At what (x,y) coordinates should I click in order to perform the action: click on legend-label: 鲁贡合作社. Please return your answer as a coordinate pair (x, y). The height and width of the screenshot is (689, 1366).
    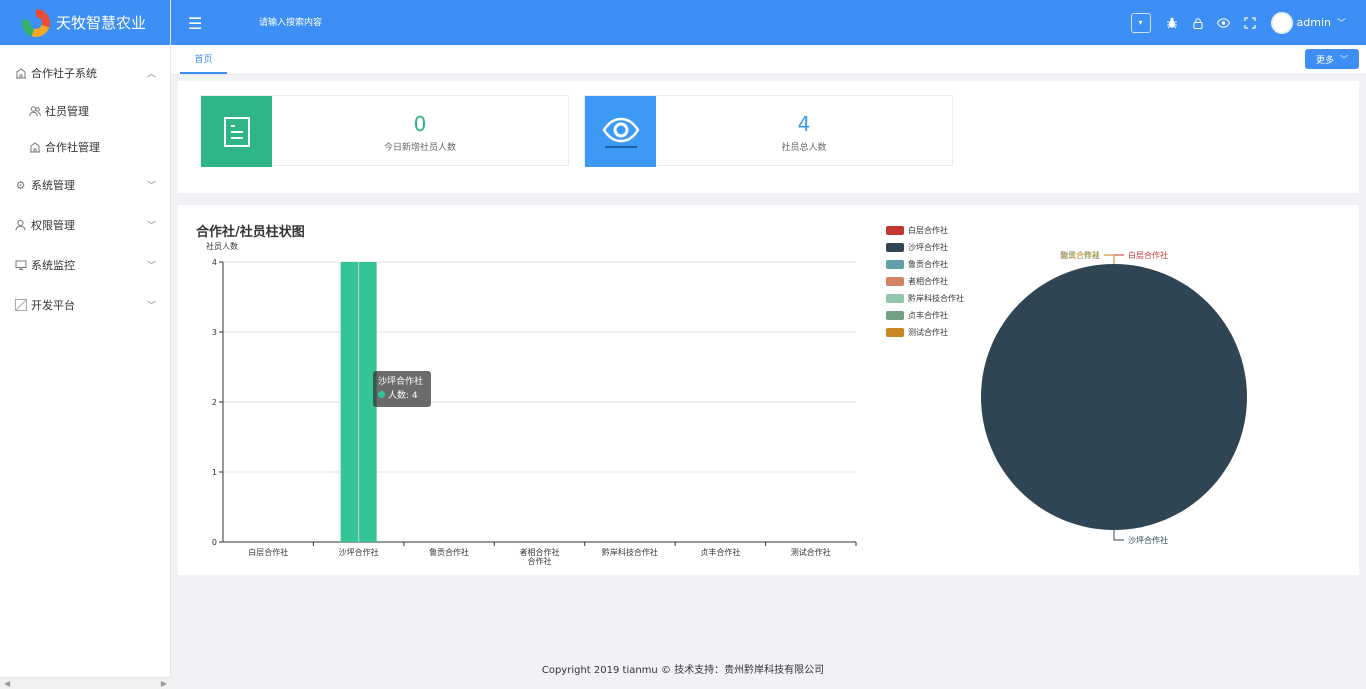
    Looking at the image, I should click on (928, 264).